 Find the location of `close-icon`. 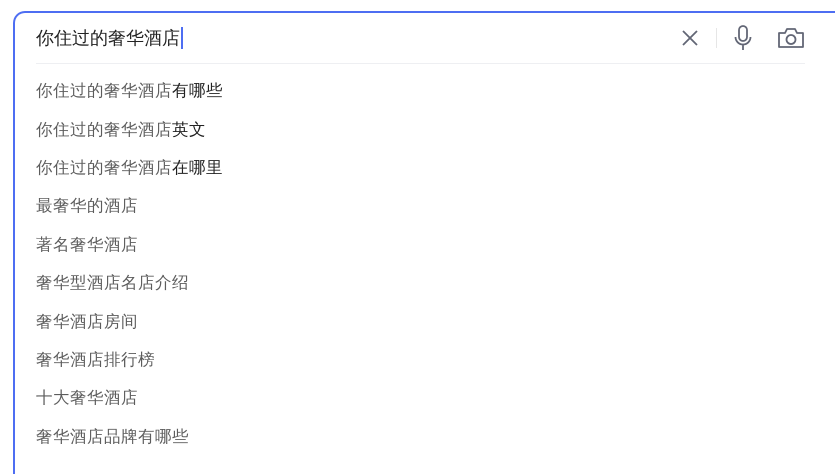

close-icon is located at coordinates (690, 38).